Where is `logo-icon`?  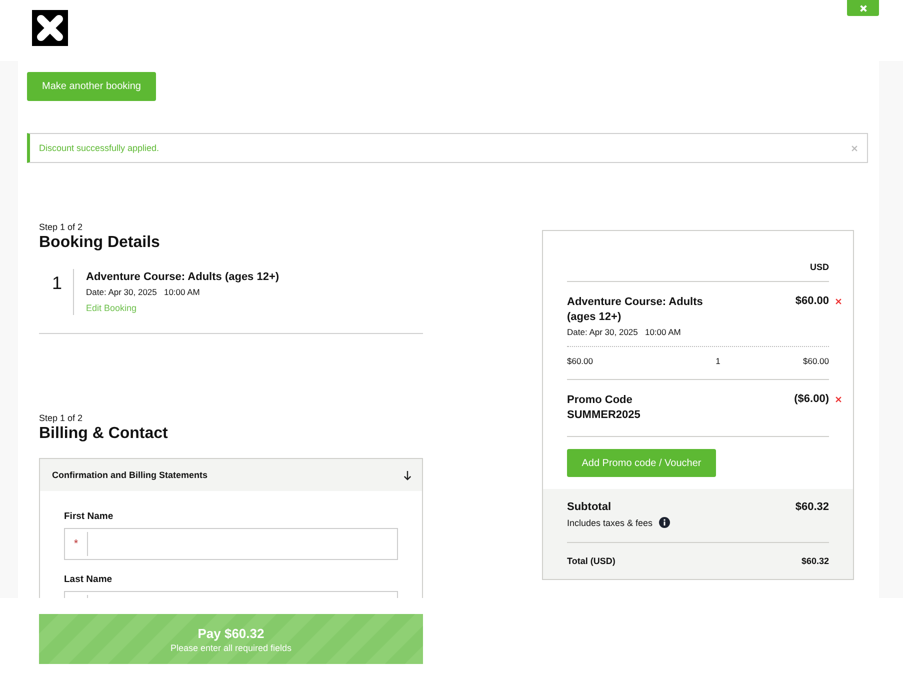 logo-icon is located at coordinates (50, 28).